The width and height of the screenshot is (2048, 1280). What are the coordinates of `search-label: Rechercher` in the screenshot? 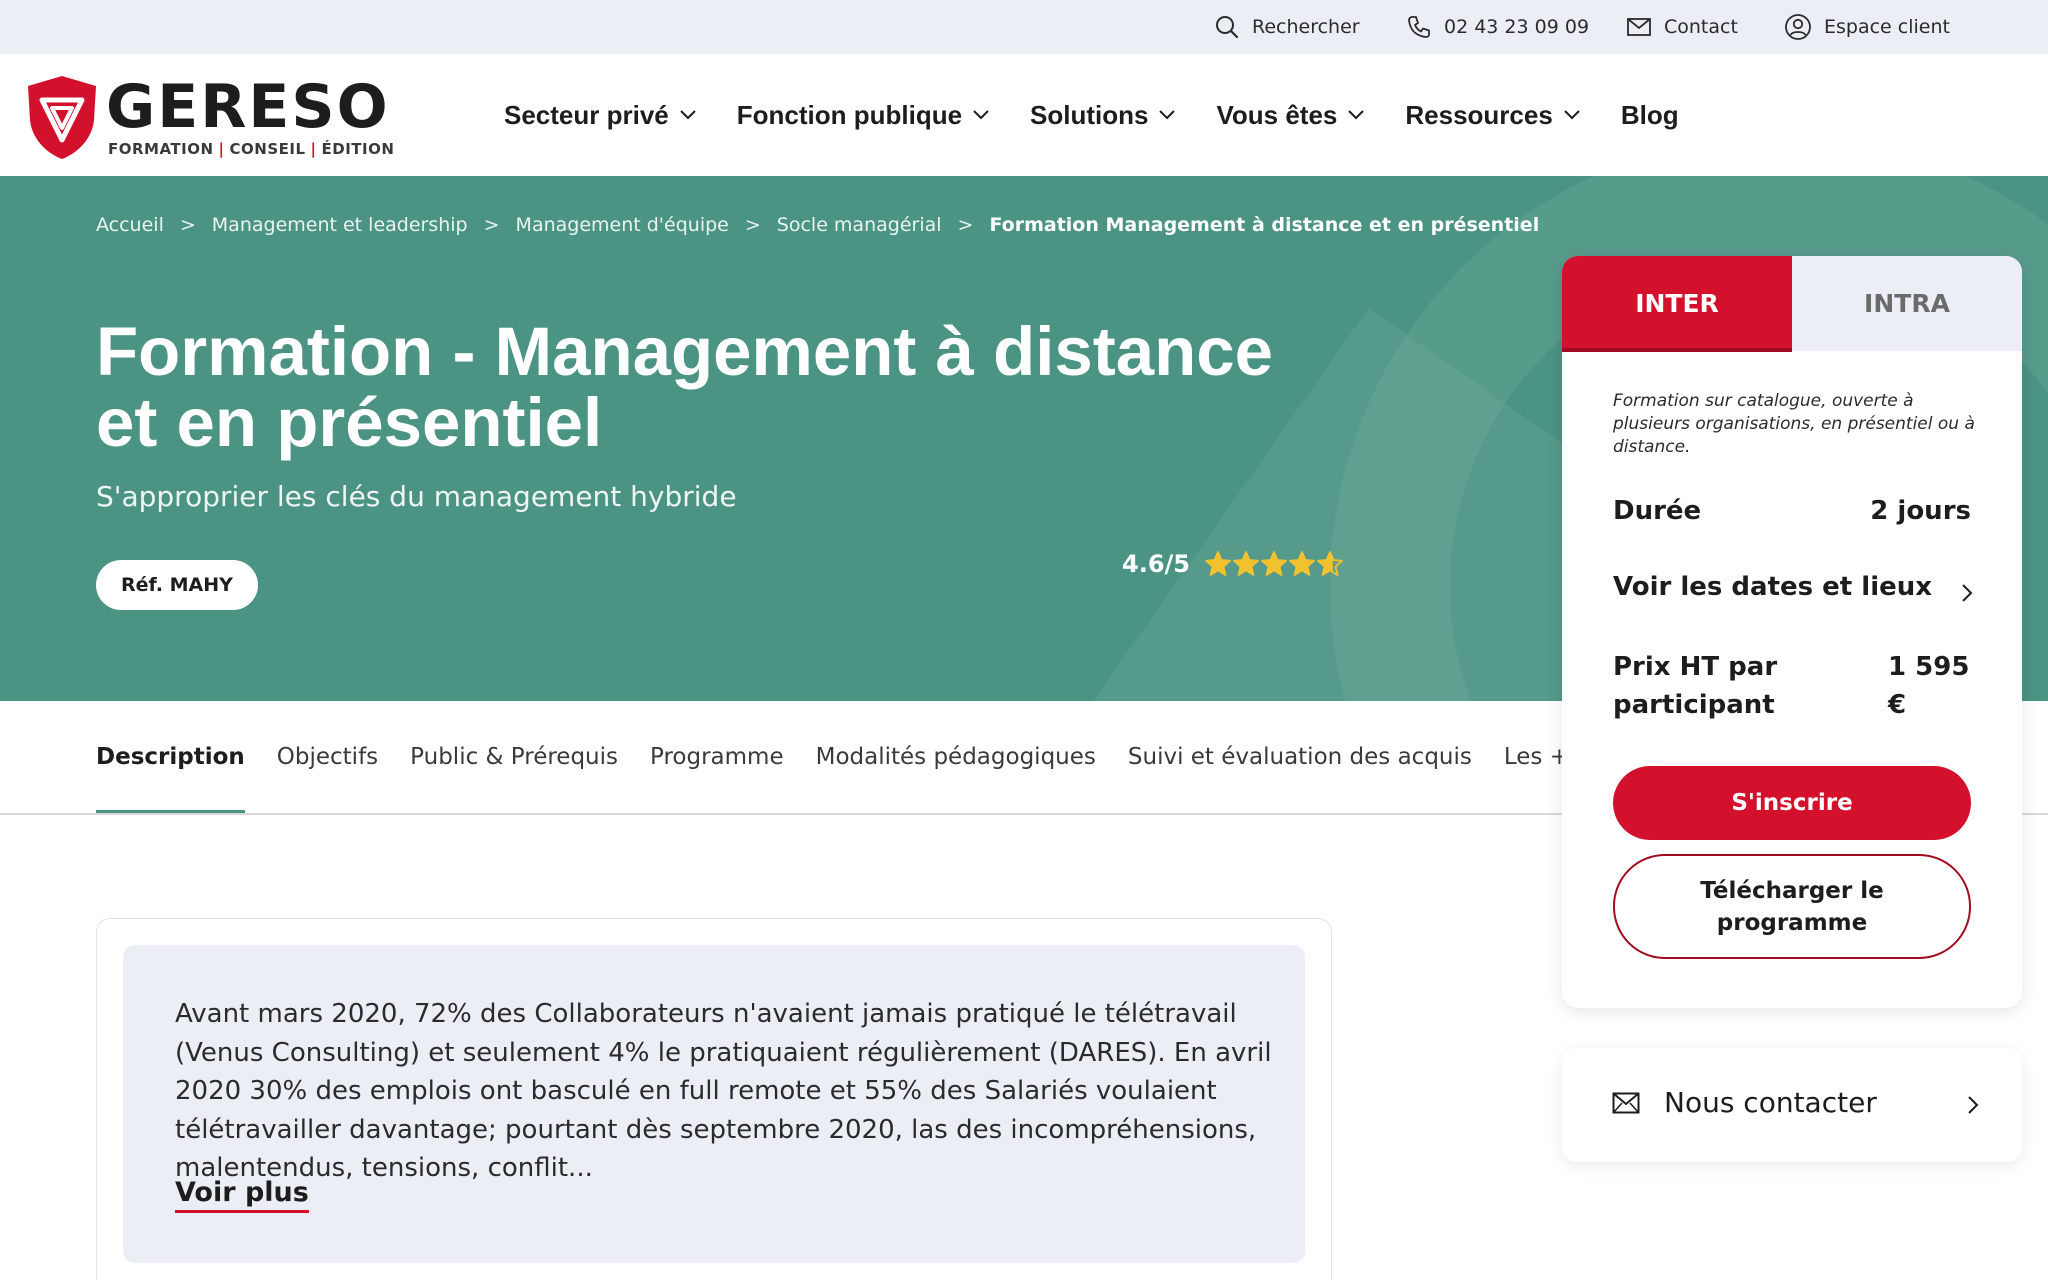 It's located at (1306, 27).